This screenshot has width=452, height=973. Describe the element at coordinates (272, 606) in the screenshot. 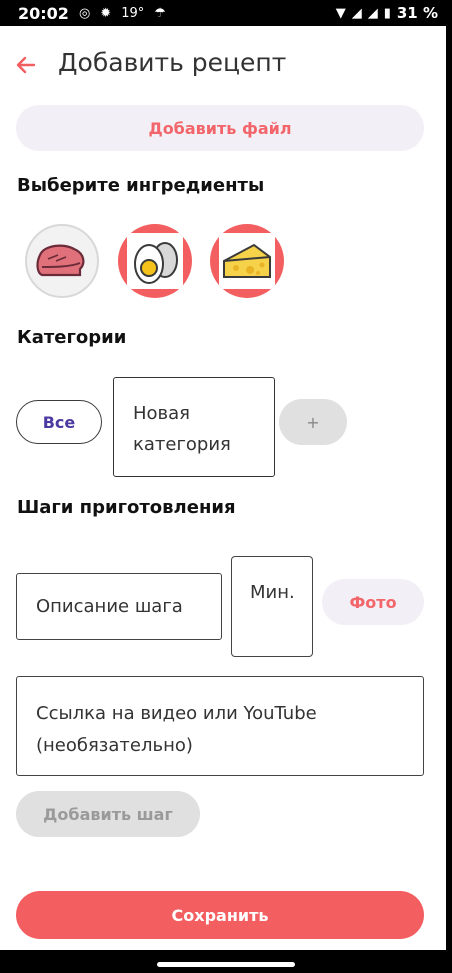

I see `step-minutes-input: Мин.` at that location.